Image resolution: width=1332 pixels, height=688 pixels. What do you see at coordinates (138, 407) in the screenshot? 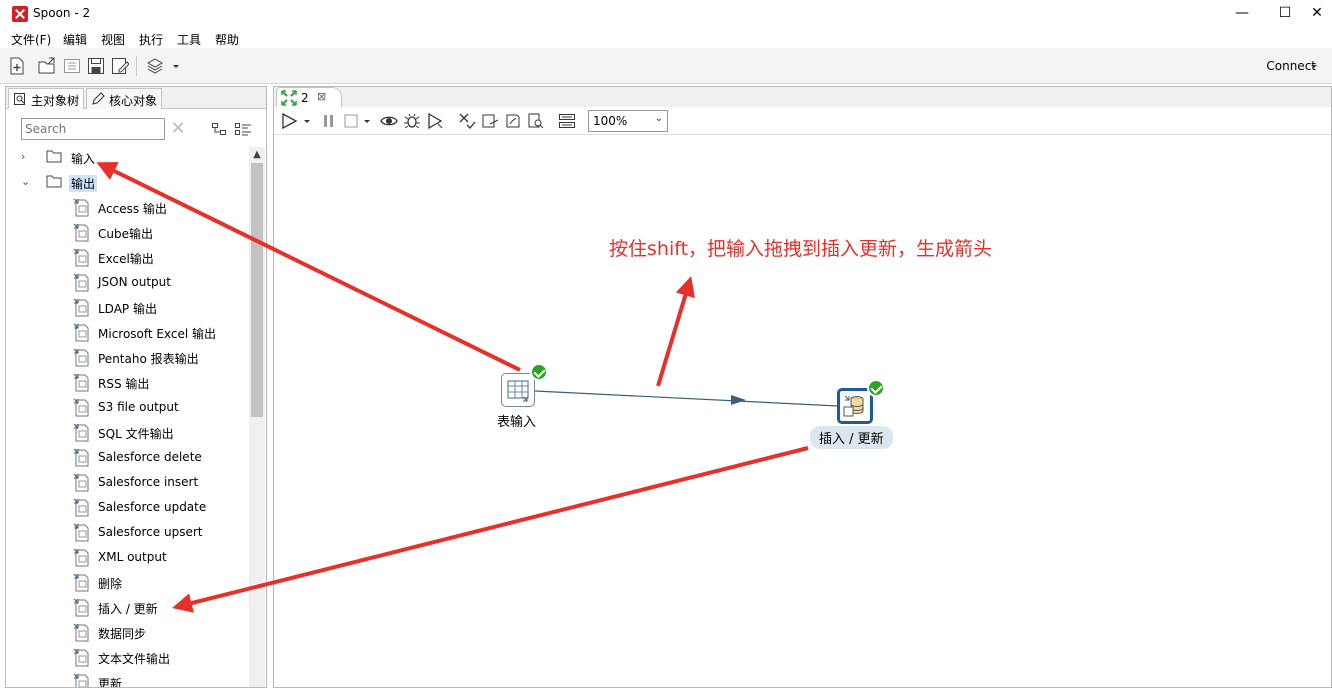
I see `tree-label: S3 file output` at bounding box center [138, 407].